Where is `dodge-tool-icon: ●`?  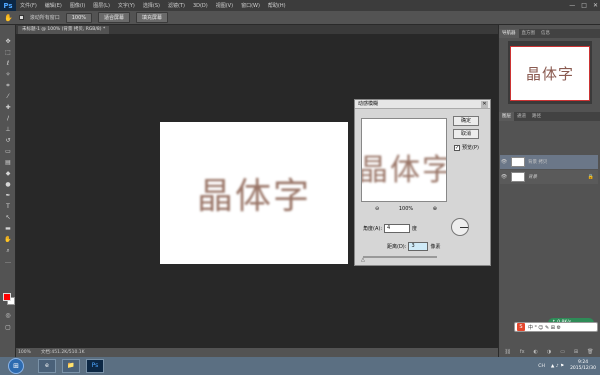
dodge-tool-icon: ● is located at coordinates (8, 184).